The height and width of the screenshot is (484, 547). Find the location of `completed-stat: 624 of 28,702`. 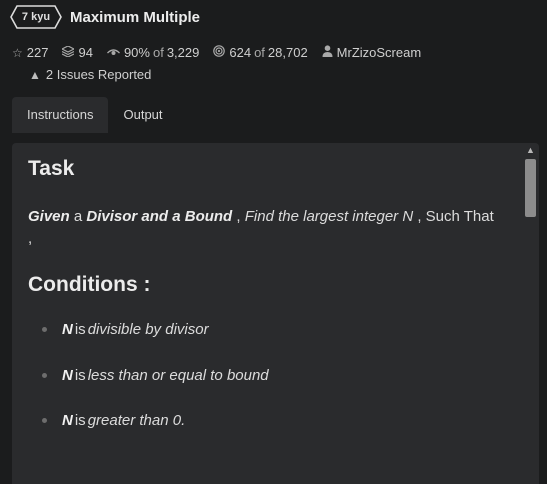

completed-stat: 624 of 28,702 is located at coordinates (260, 52).